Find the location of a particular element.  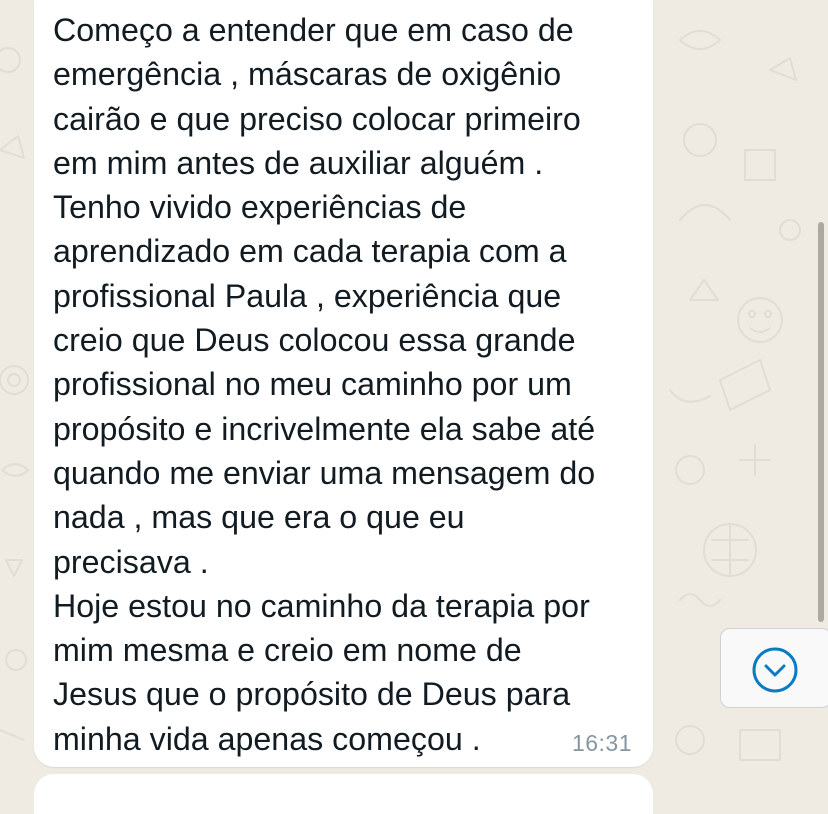

chevron-down-icon is located at coordinates (775, 670).